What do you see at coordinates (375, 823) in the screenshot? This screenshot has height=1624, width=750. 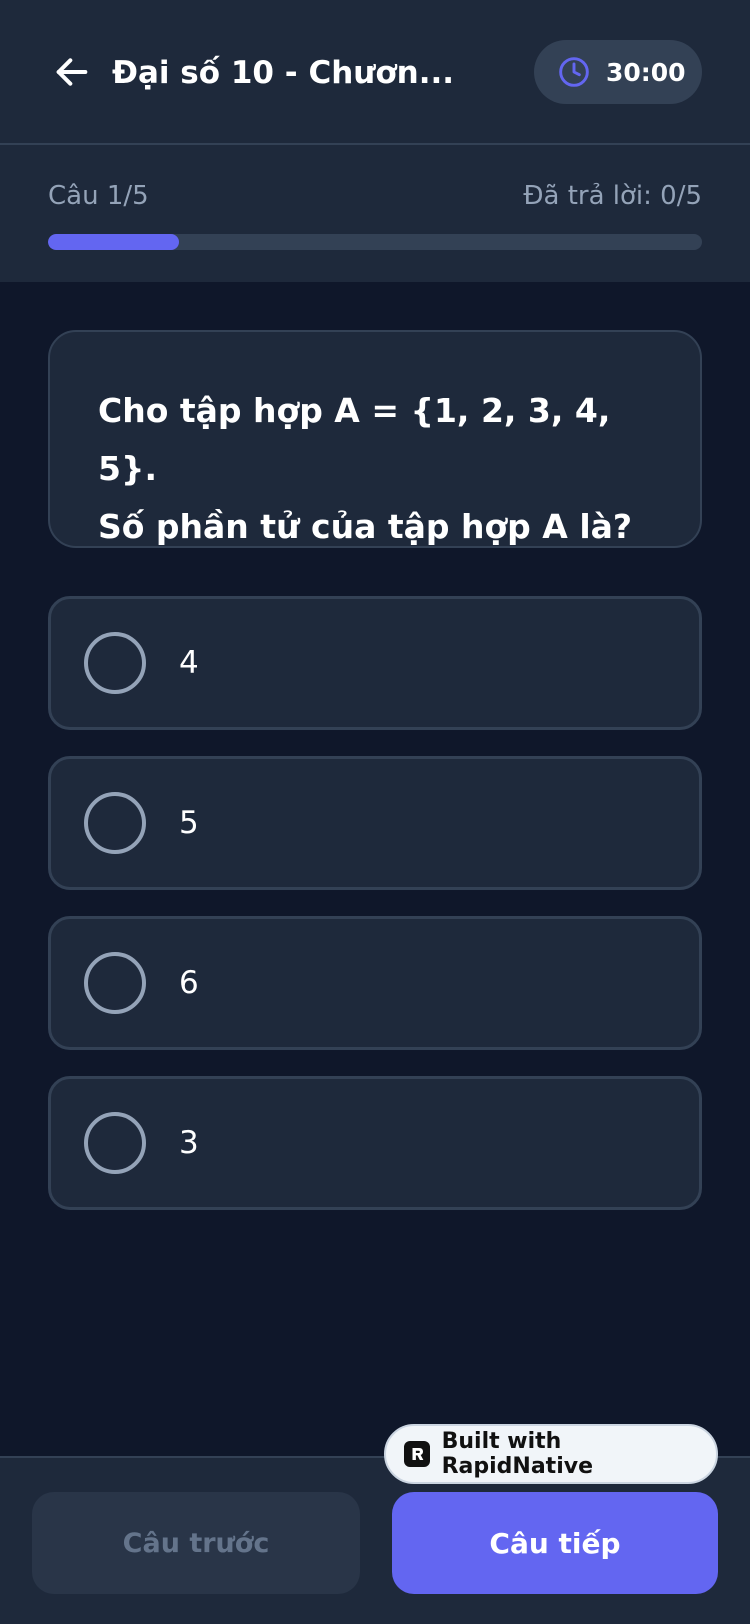 I see `answer-option: 5` at bounding box center [375, 823].